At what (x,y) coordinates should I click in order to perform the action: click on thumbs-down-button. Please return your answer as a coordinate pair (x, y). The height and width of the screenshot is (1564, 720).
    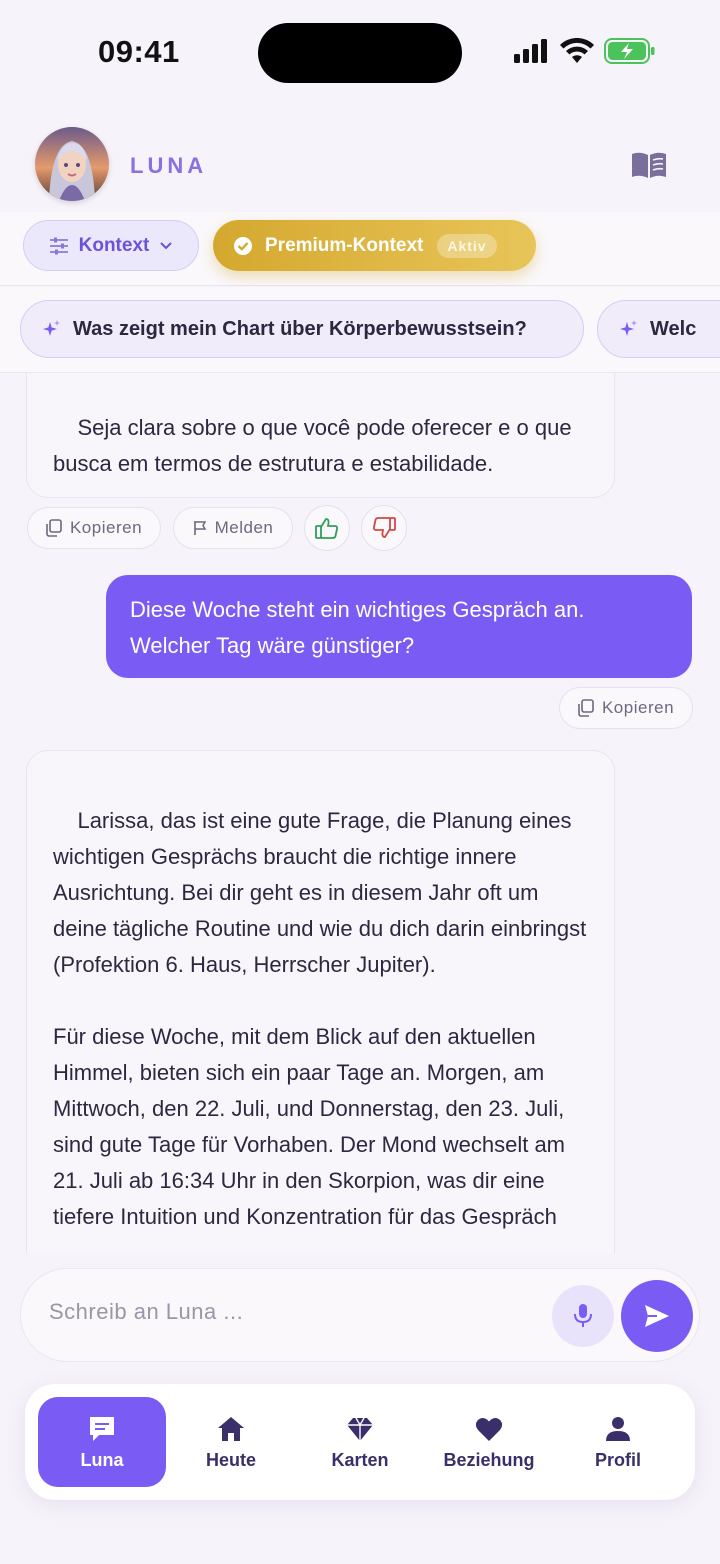
    Looking at the image, I should click on (384, 528).